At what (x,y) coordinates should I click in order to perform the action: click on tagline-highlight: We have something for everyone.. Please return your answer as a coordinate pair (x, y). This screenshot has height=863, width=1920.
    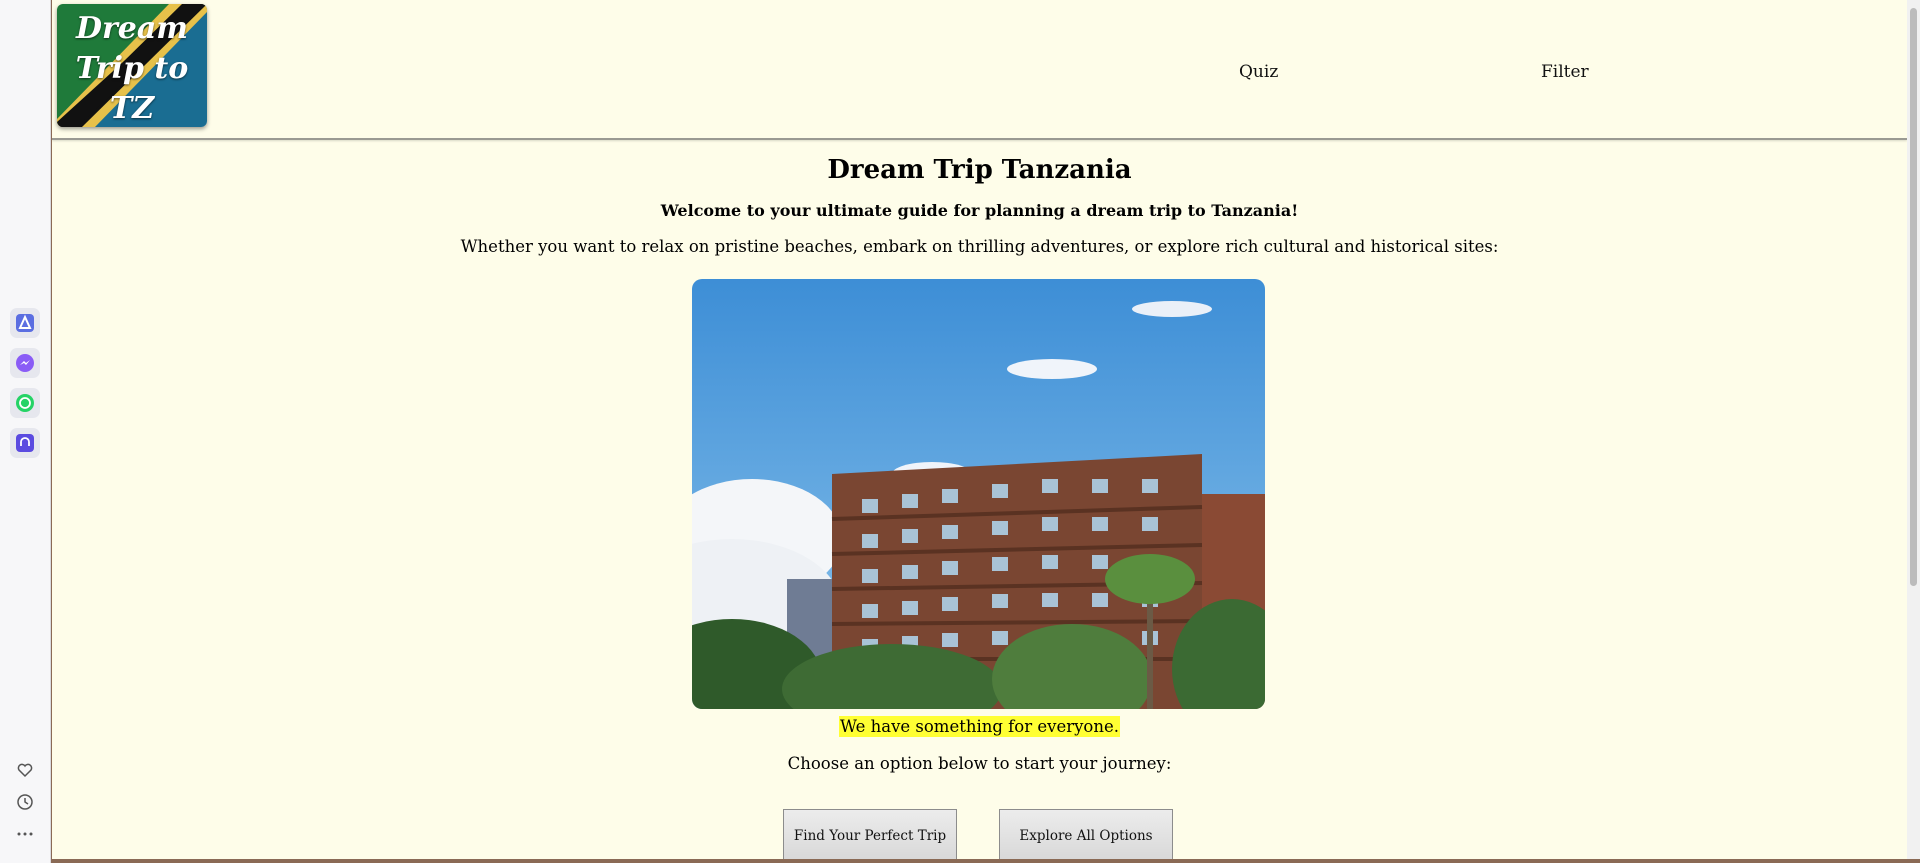
    Looking at the image, I should click on (979, 726).